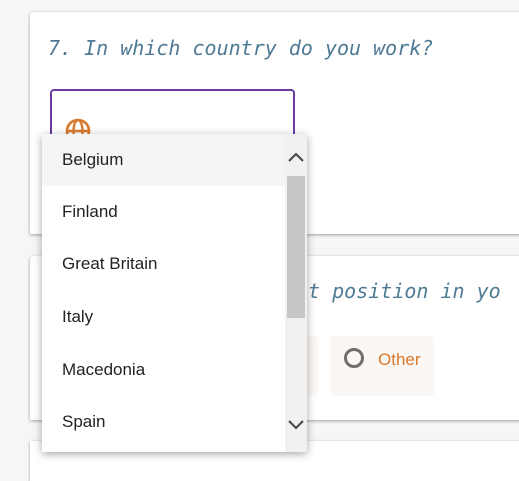 The image size is (519, 481). I want to click on dropdown-scrollbar, so click(296, 293).